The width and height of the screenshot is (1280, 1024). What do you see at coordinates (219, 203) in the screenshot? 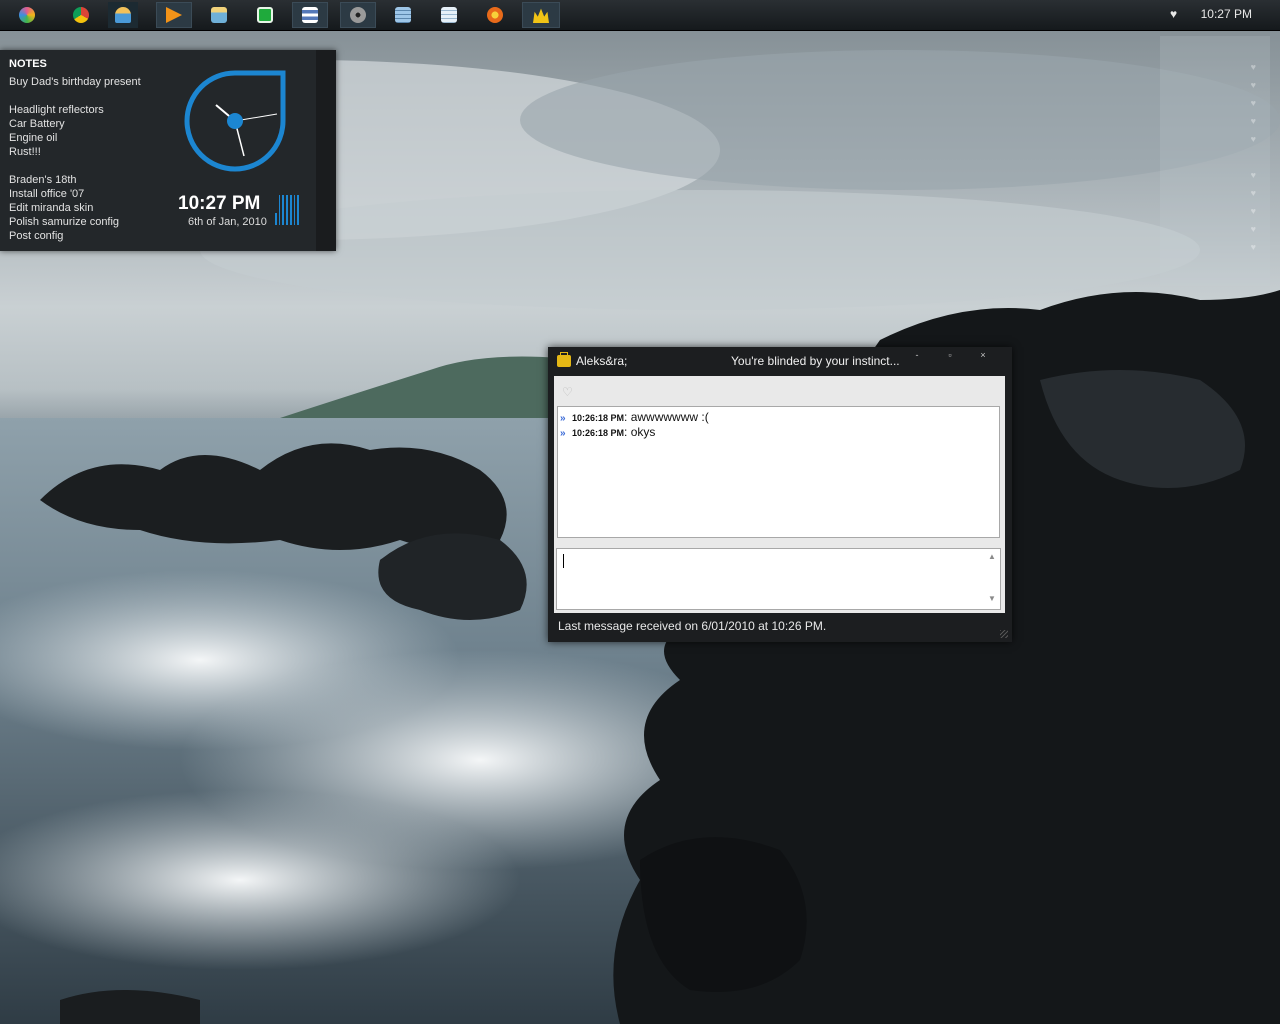
I see `widget-time: 10:27 PM` at bounding box center [219, 203].